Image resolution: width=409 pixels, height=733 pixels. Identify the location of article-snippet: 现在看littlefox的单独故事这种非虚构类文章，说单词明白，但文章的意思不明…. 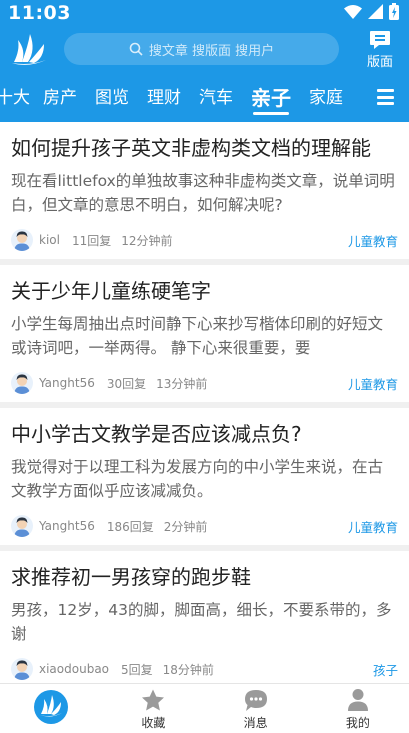
(203, 193).